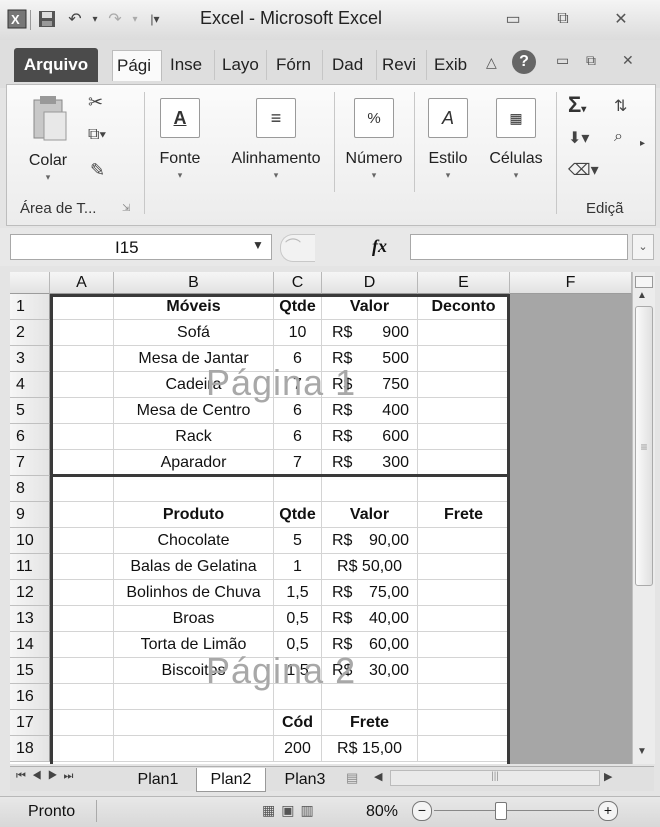  I want to click on redo-dropdown-icon: ▾, so click(135, 19).